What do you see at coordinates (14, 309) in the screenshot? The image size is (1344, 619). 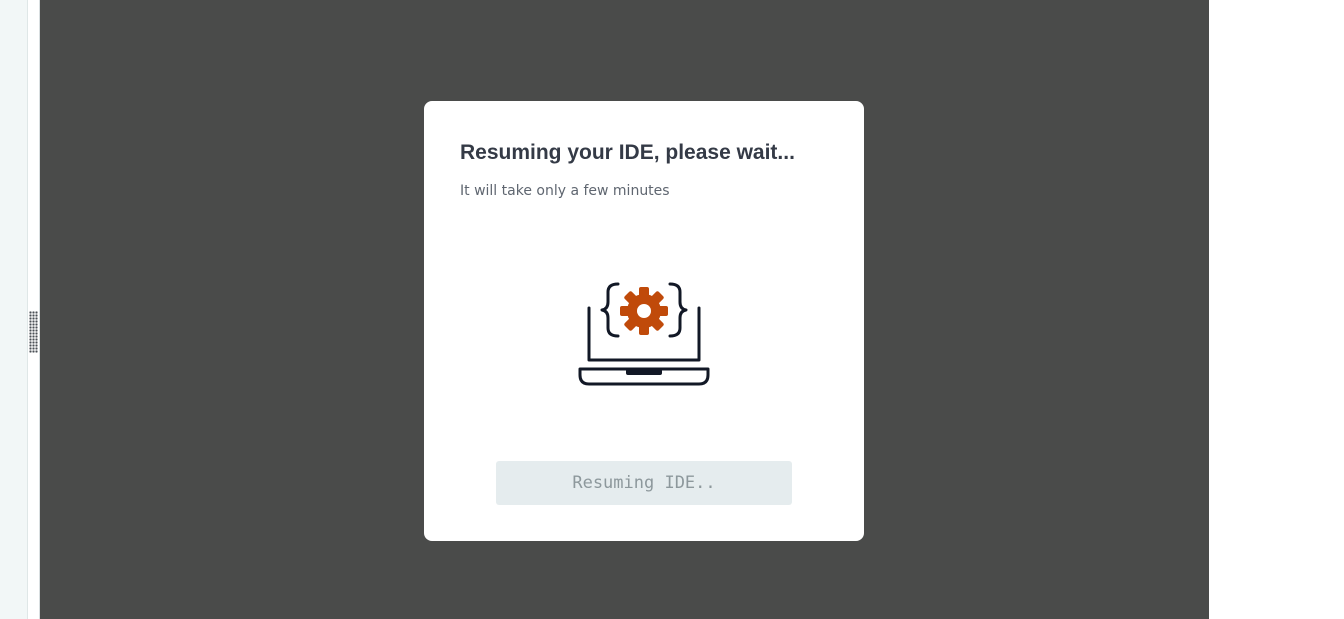 I see `left-sidebar-strip` at bounding box center [14, 309].